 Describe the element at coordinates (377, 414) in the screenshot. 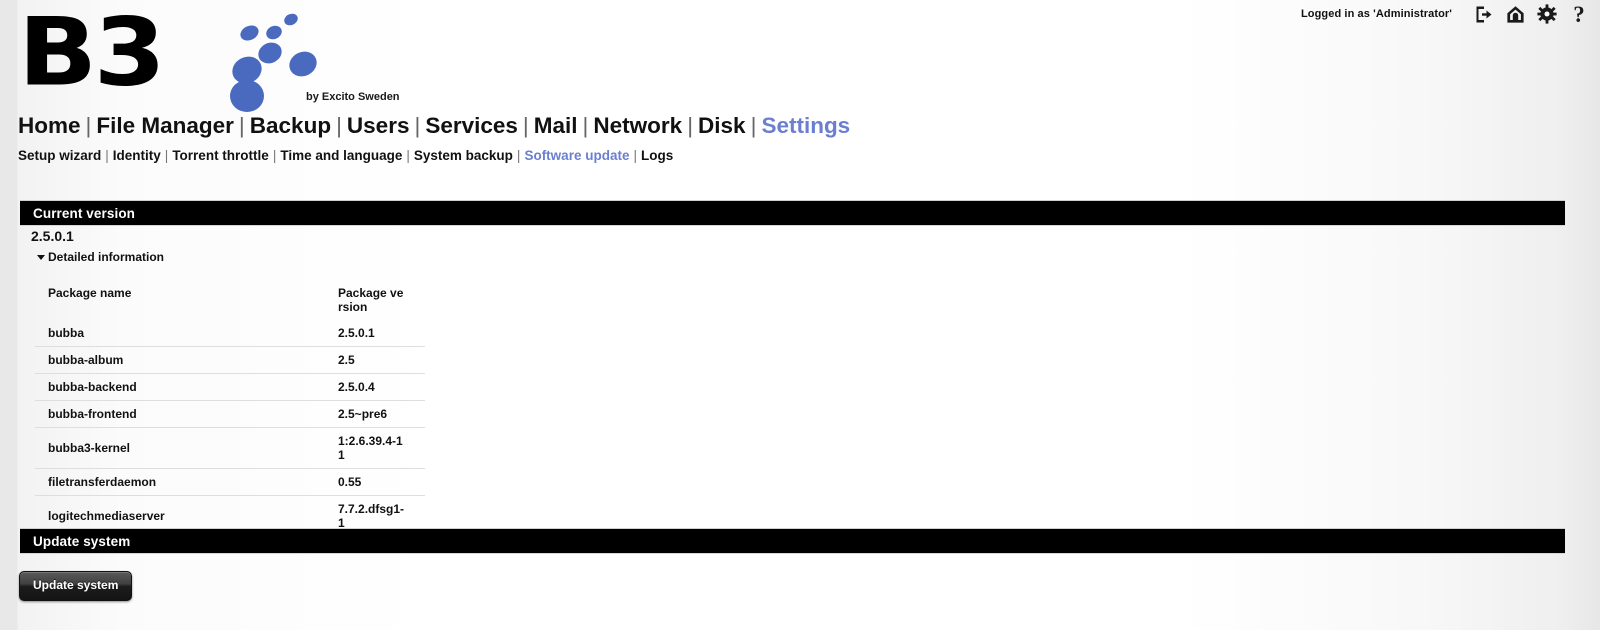

I see `cell-package-version: 2.5~pre6` at that location.